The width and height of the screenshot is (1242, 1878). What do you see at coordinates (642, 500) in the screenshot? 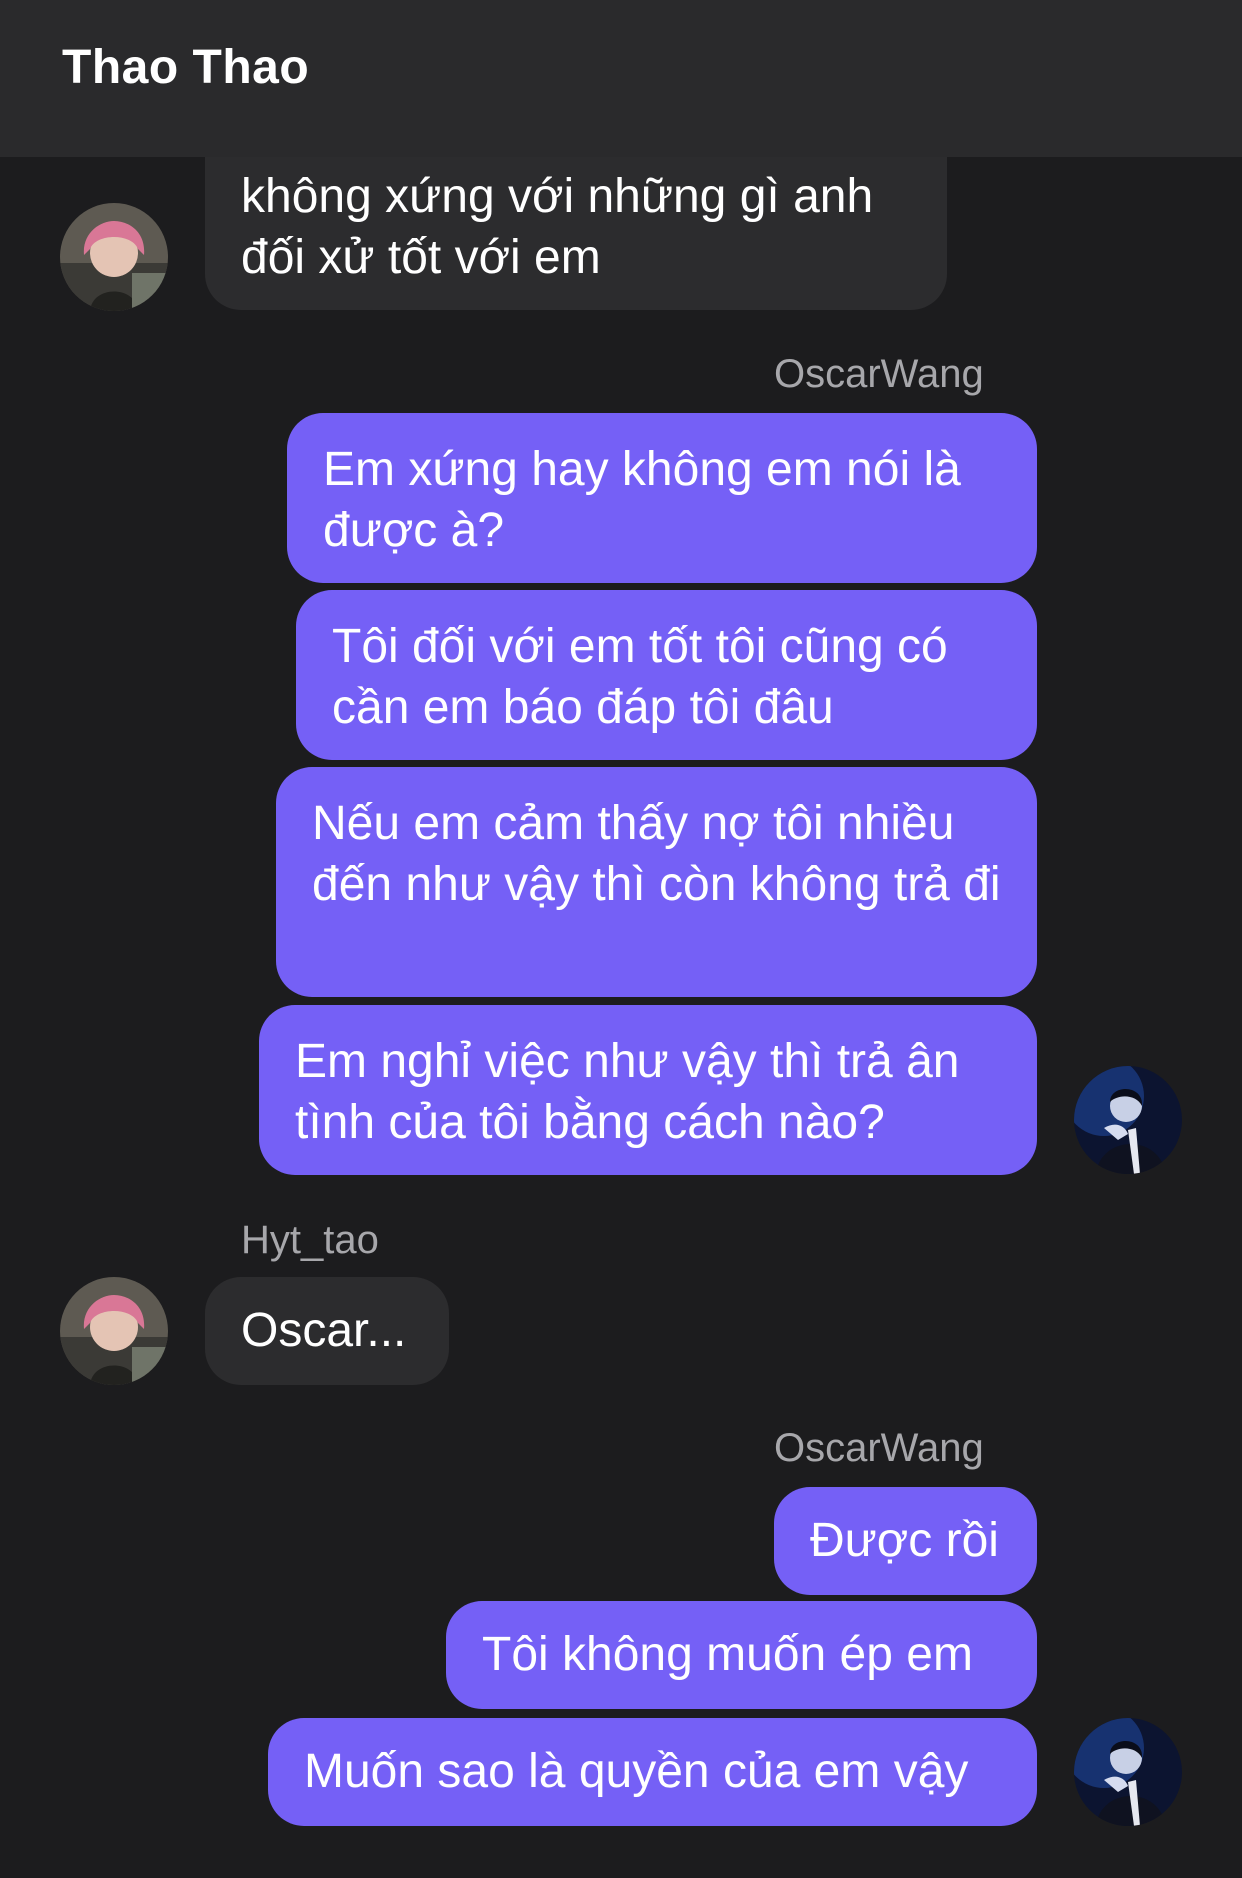
I see `message-text: Em xứng hay không em nói là được à?` at bounding box center [642, 500].